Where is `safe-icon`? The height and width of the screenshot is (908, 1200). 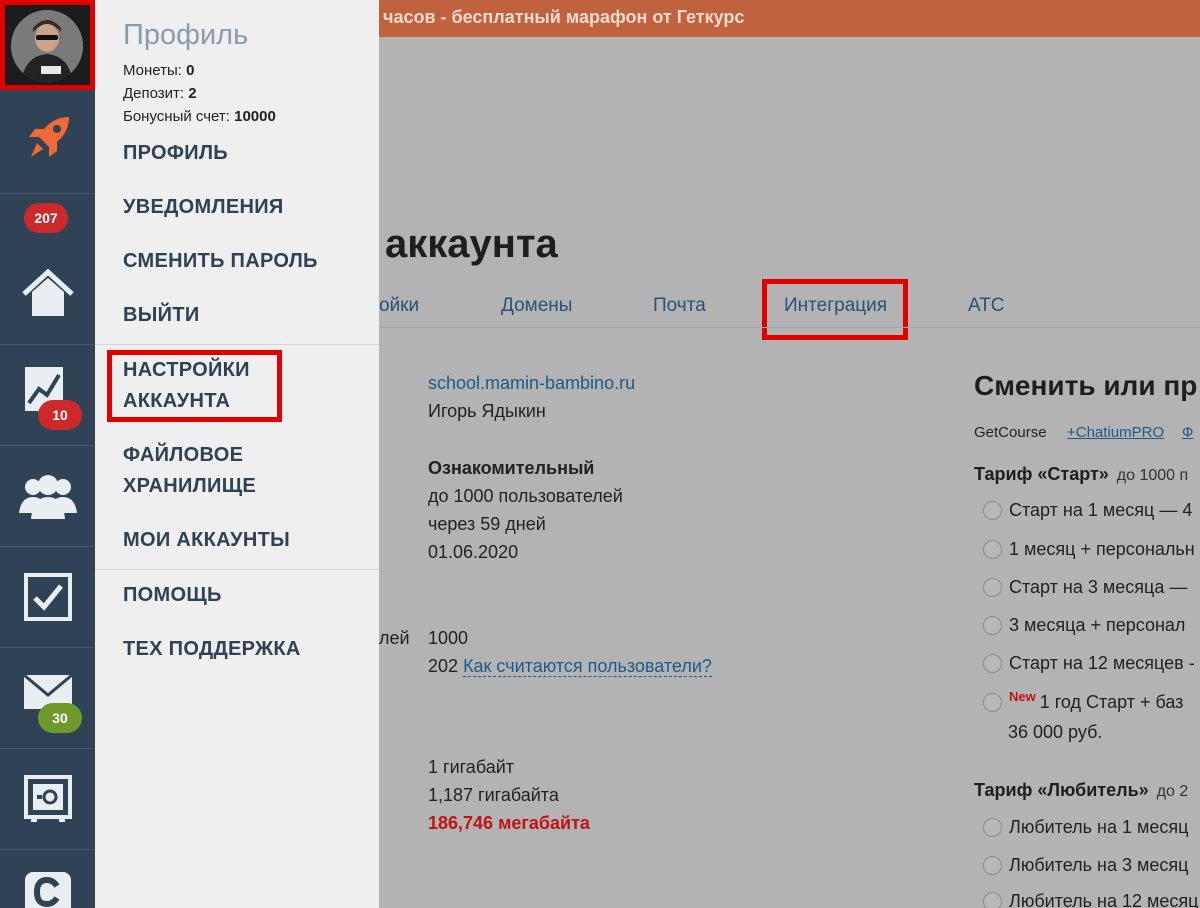 safe-icon is located at coordinates (47, 798).